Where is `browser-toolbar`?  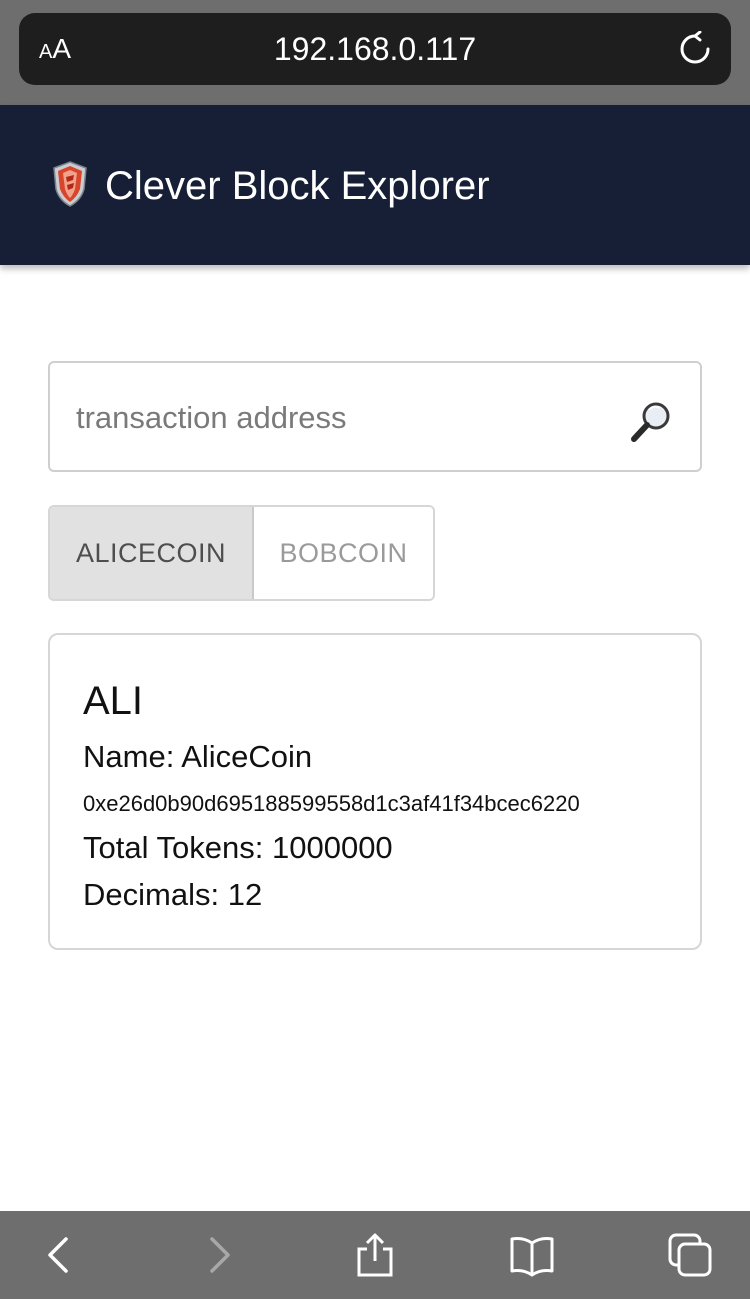
browser-toolbar is located at coordinates (375, 1255).